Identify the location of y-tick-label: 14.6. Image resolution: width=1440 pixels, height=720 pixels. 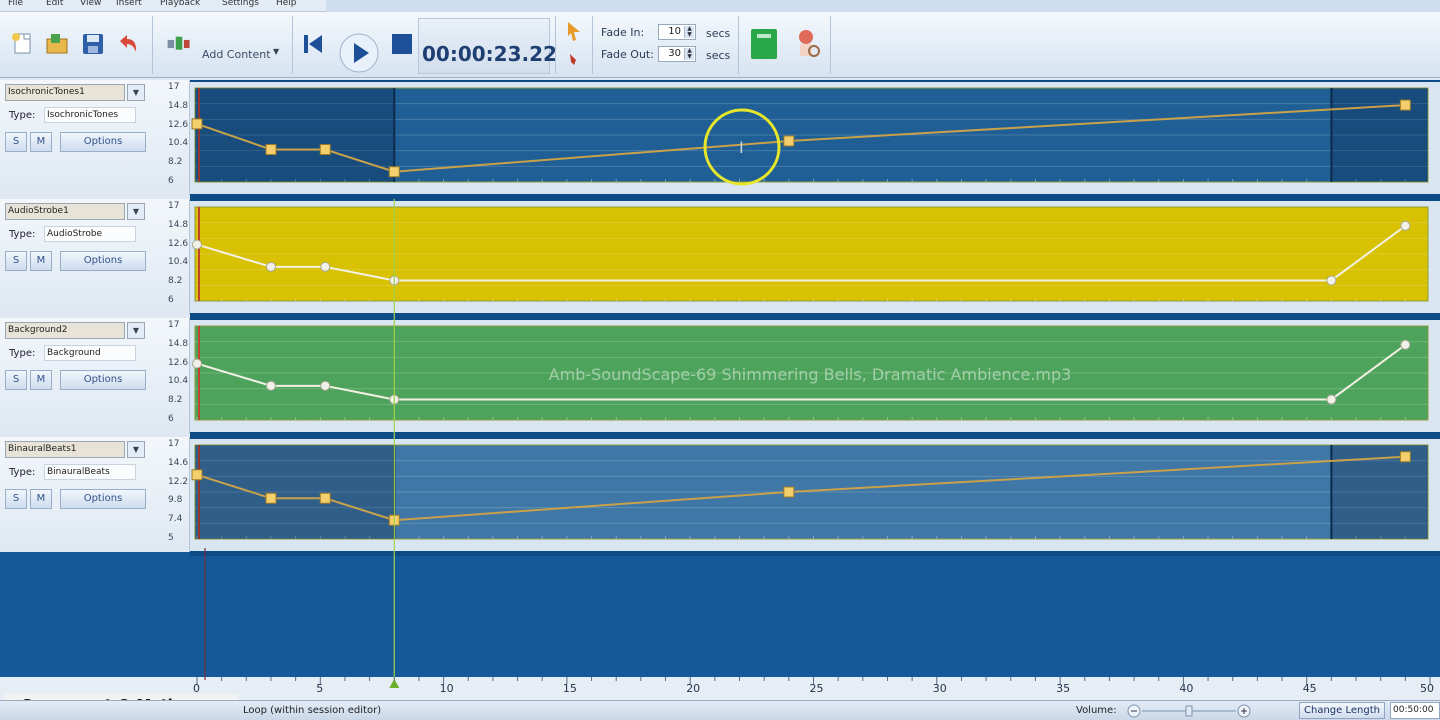
(178, 462).